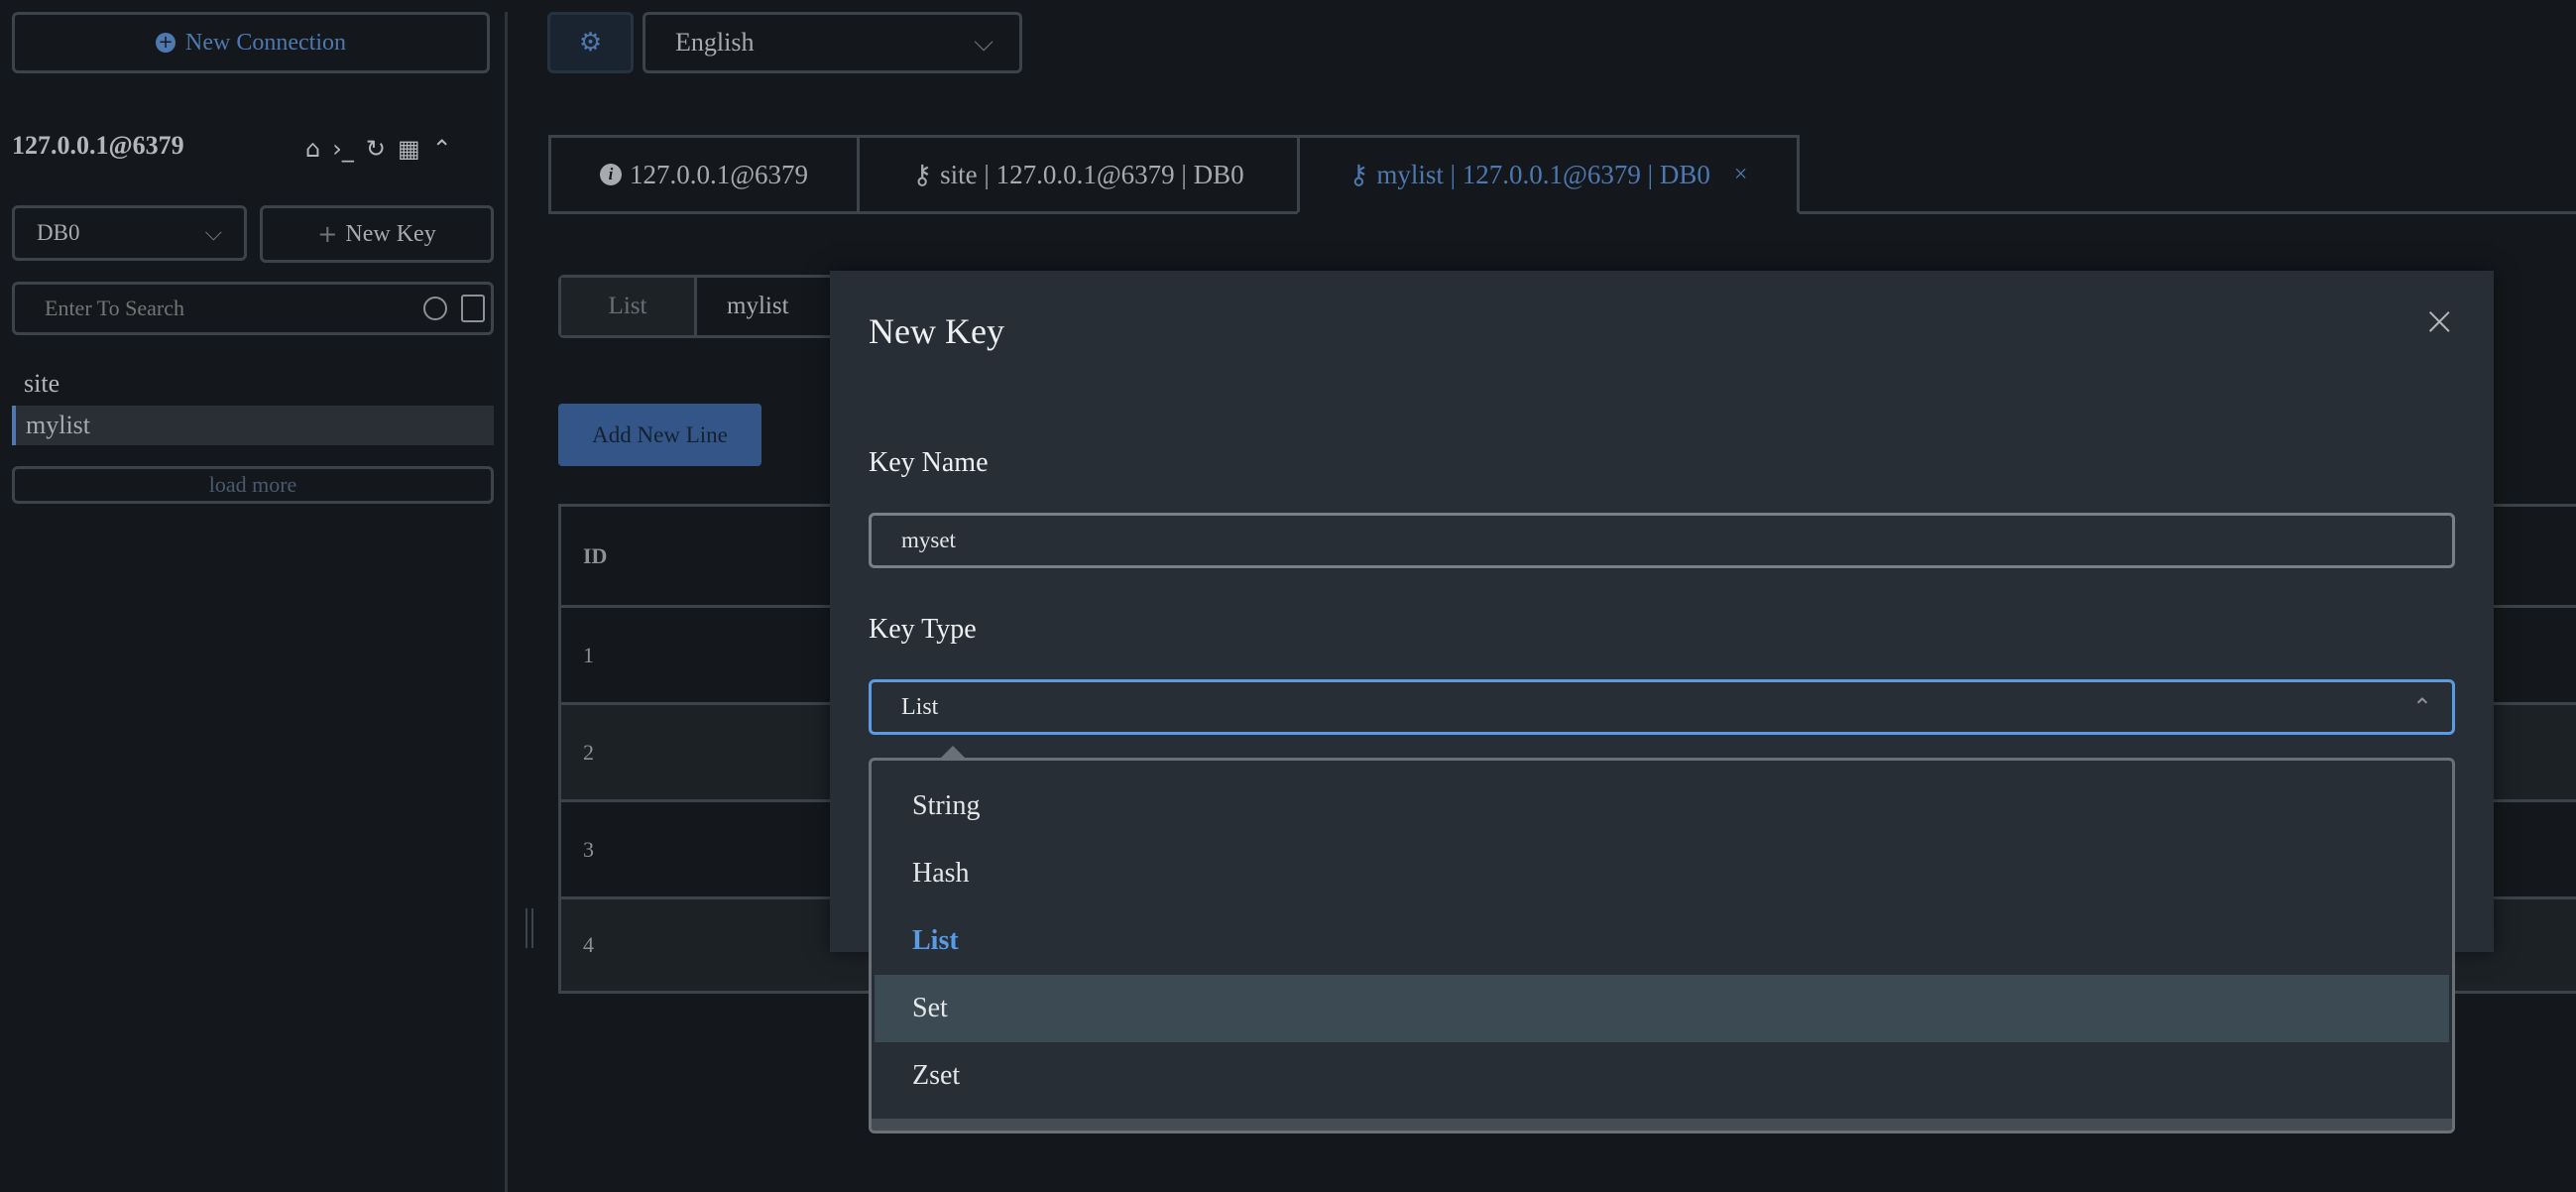  I want to click on dialog-title: New Key, so click(937, 331).